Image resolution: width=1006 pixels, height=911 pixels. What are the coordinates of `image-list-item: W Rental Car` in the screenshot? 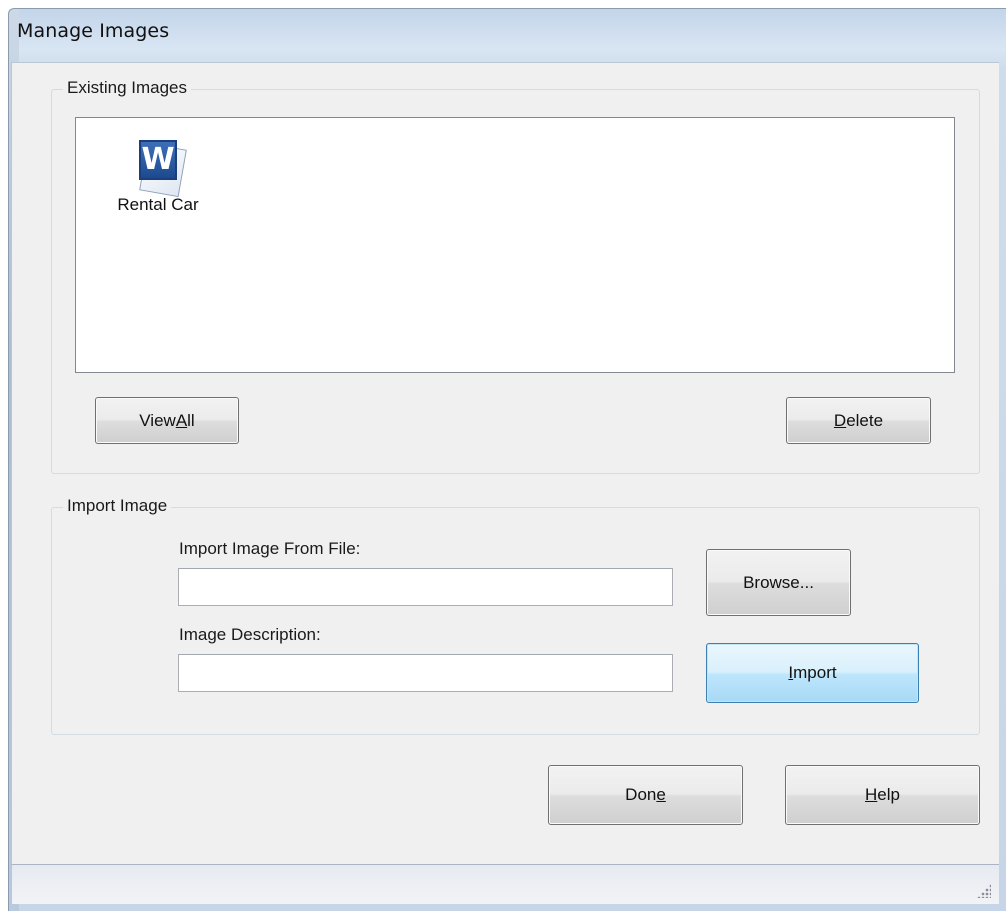 It's located at (158, 176).